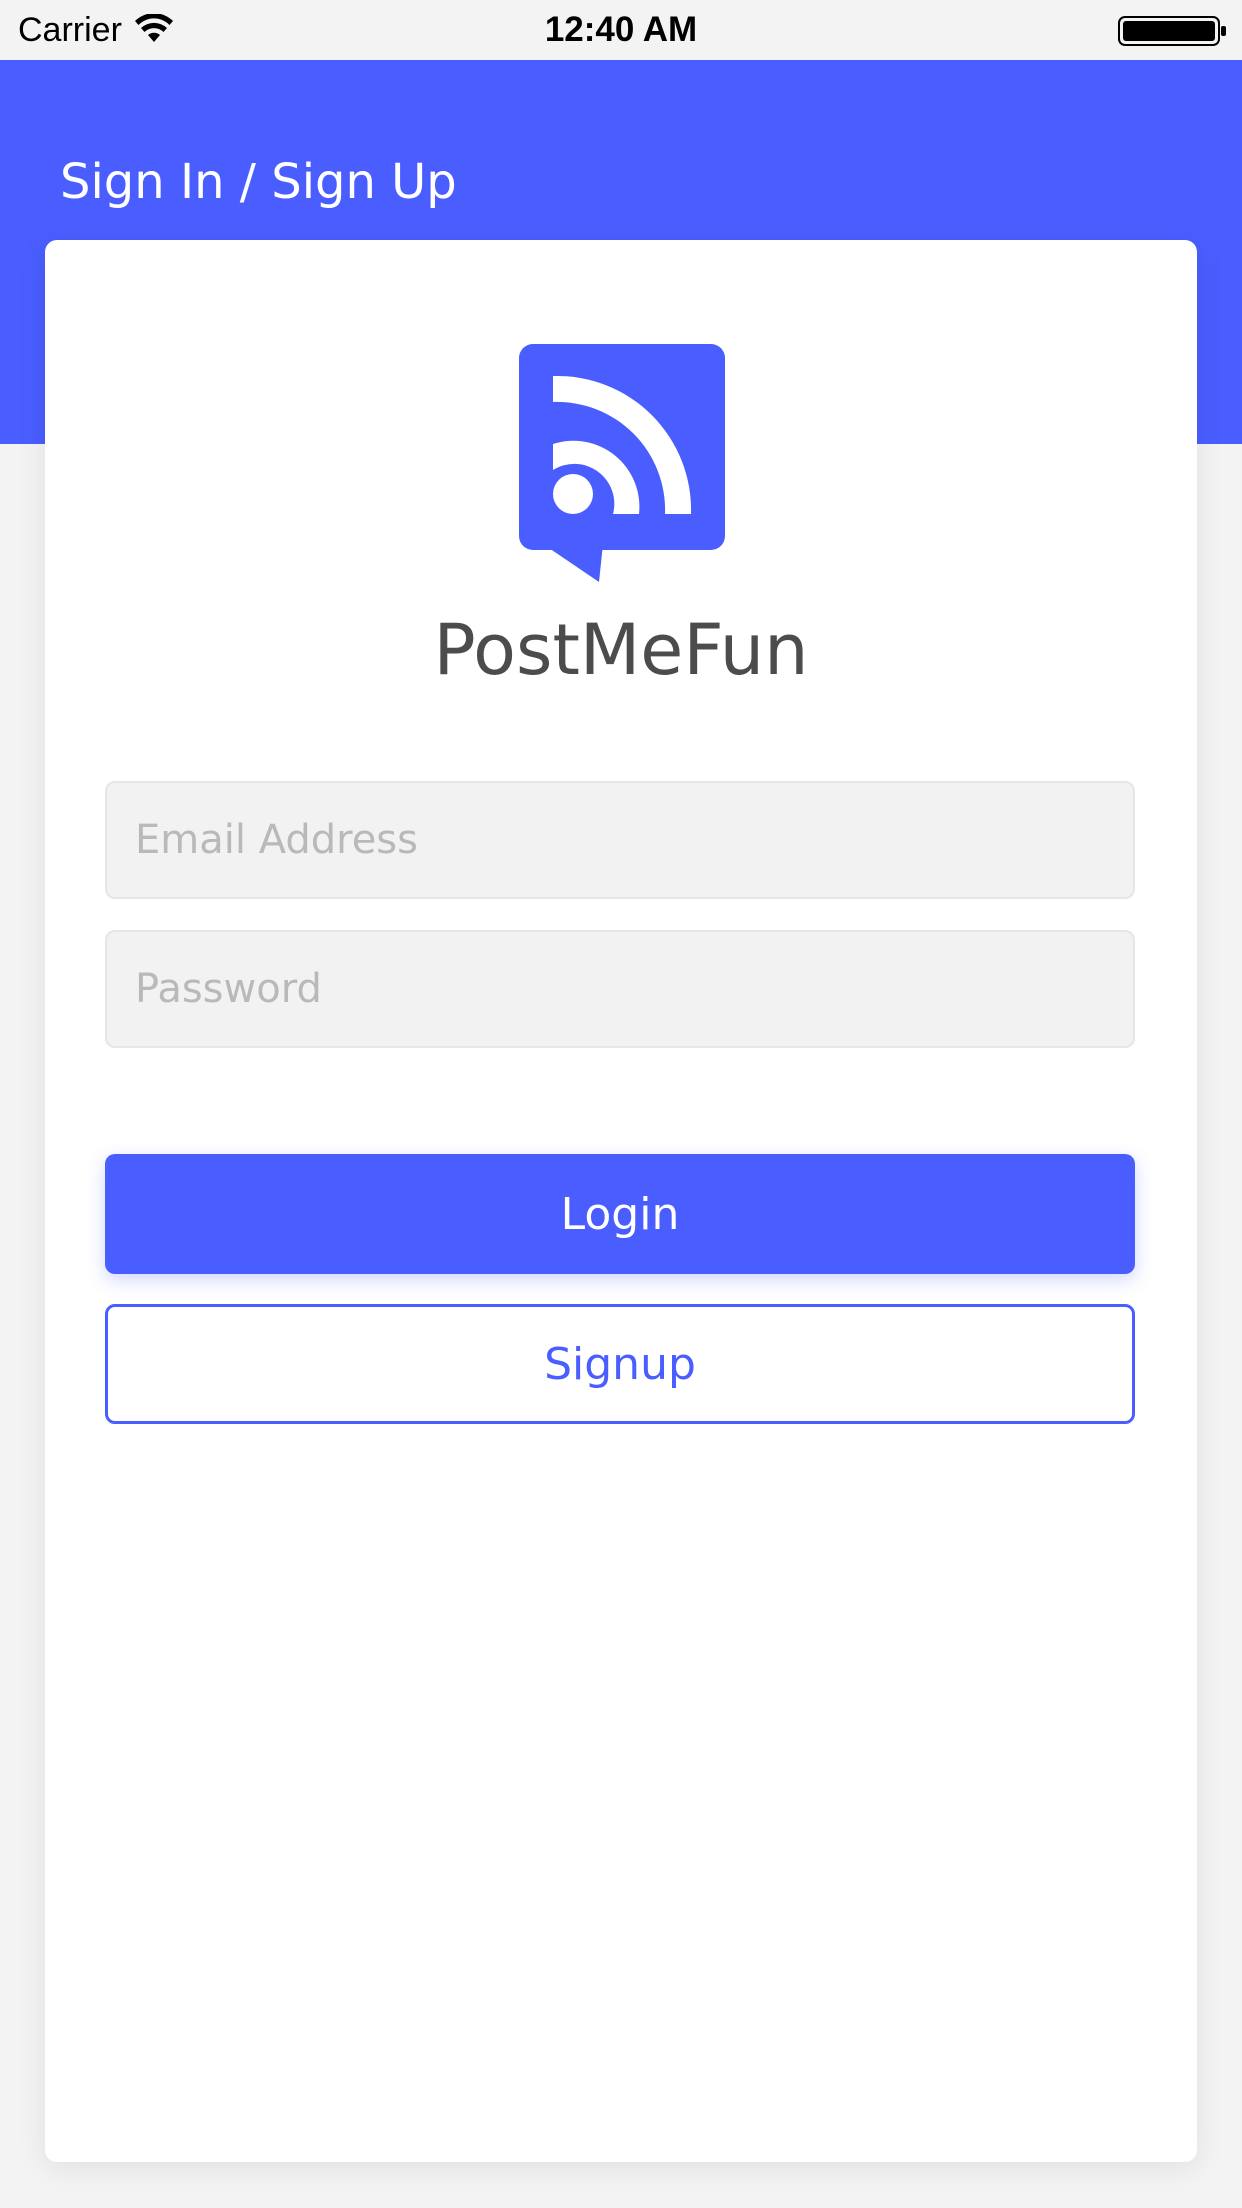 The image size is (1242, 2208). Describe the element at coordinates (621, 650) in the screenshot. I see `app-name: PostMeFun` at that location.